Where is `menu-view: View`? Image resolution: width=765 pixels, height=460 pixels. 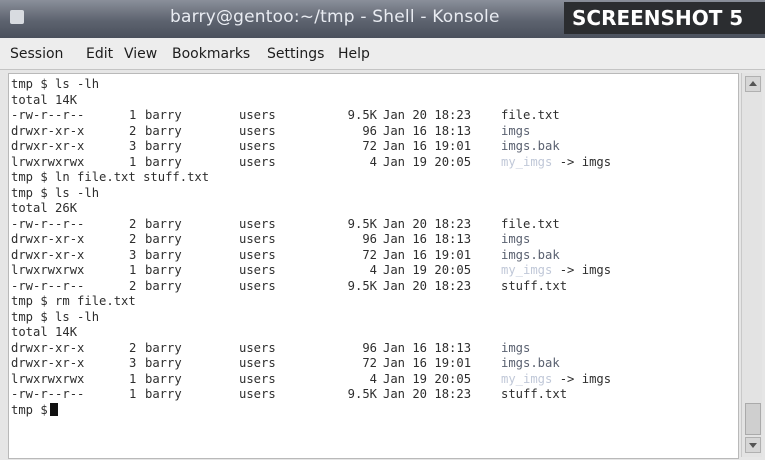
menu-view: View is located at coordinates (140, 54).